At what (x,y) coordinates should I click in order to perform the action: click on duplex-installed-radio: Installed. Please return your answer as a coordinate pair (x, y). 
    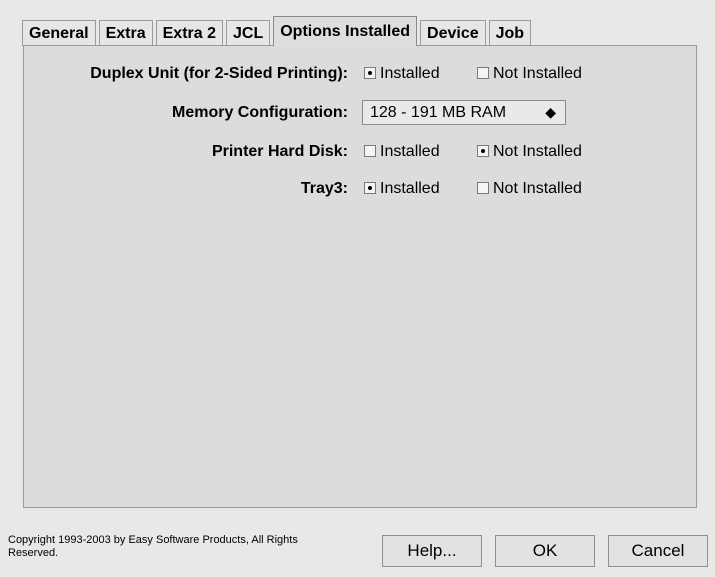
    Looking at the image, I should click on (402, 74).